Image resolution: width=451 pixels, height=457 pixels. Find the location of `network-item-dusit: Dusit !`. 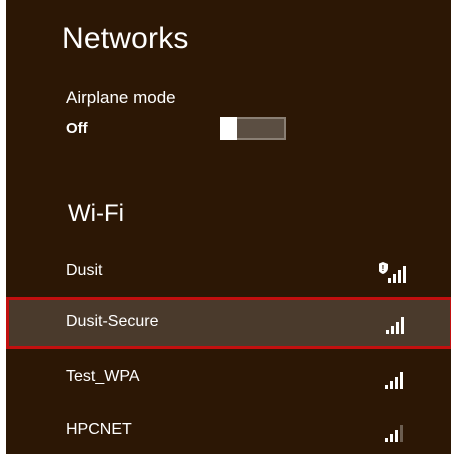

network-item-dusit: Dusit ! is located at coordinates (228, 272).